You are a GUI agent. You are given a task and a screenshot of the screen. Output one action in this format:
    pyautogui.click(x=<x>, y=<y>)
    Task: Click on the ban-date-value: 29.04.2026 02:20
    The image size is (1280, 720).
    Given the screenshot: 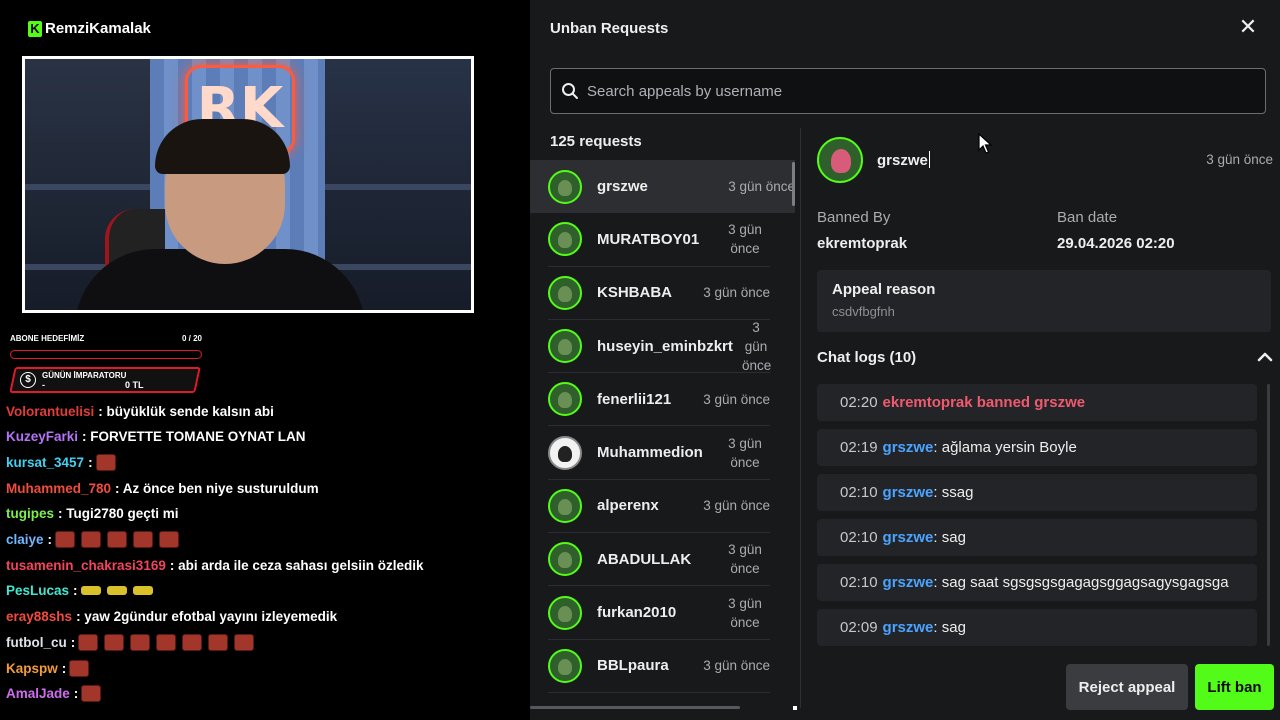 What is the action you would take?
    pyautogui.click(x=1116, y=243)
    